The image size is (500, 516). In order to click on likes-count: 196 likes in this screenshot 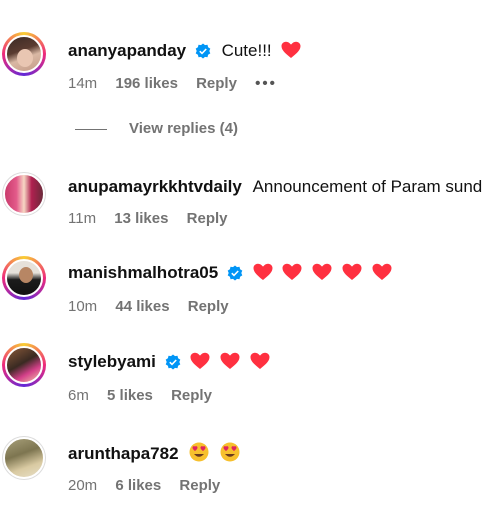, I will do `click(146, 83)`.